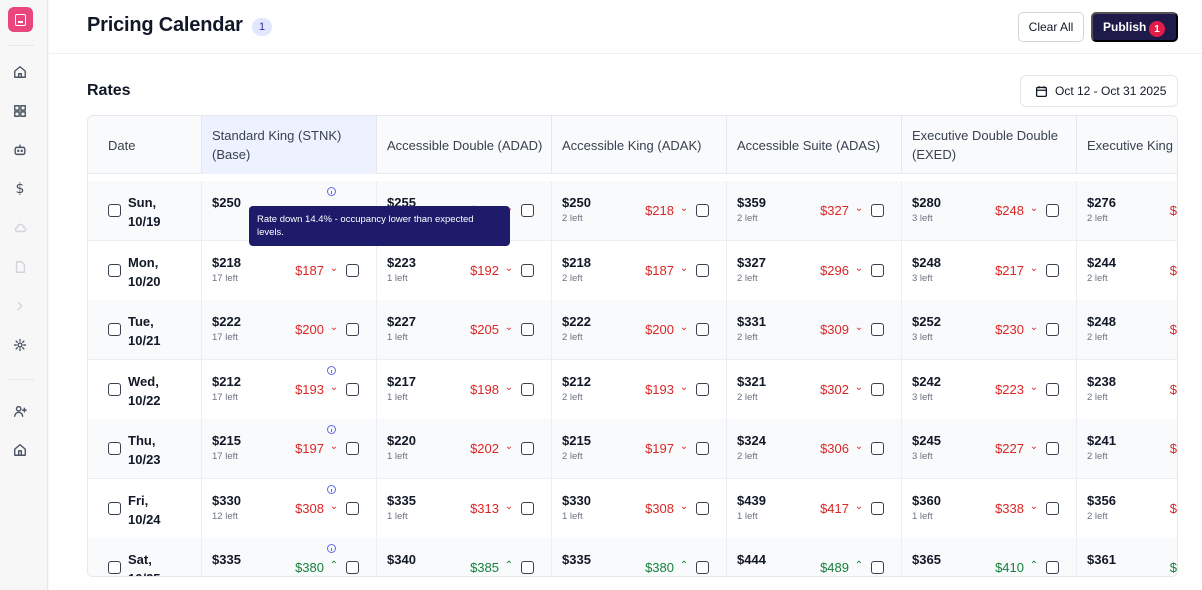 The image size is (1202, 590). Describe the element at coordinates (989, 210) in the screenshot. I see `suggested-rate: $248` at that location.